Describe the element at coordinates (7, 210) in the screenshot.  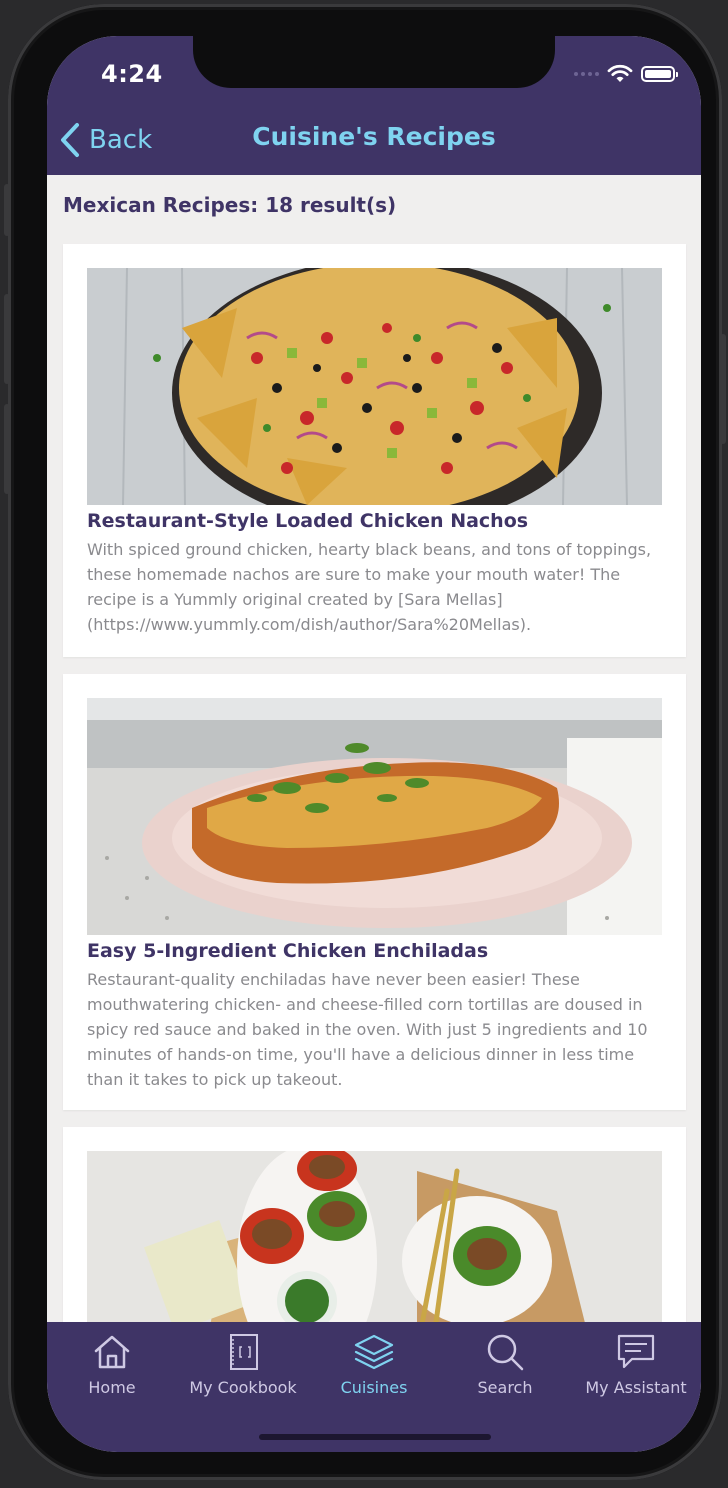
I see `mute-switch` at that location.